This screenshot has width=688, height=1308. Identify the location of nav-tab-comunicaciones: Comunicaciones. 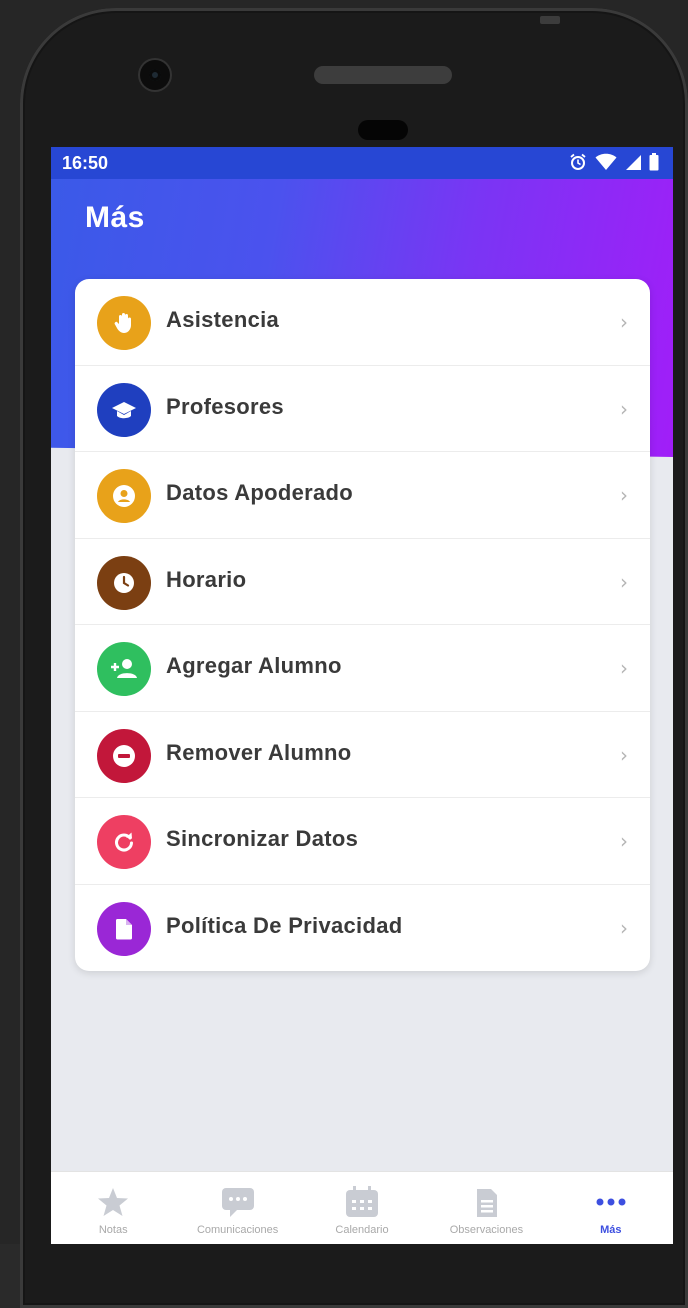
(237, 1208).